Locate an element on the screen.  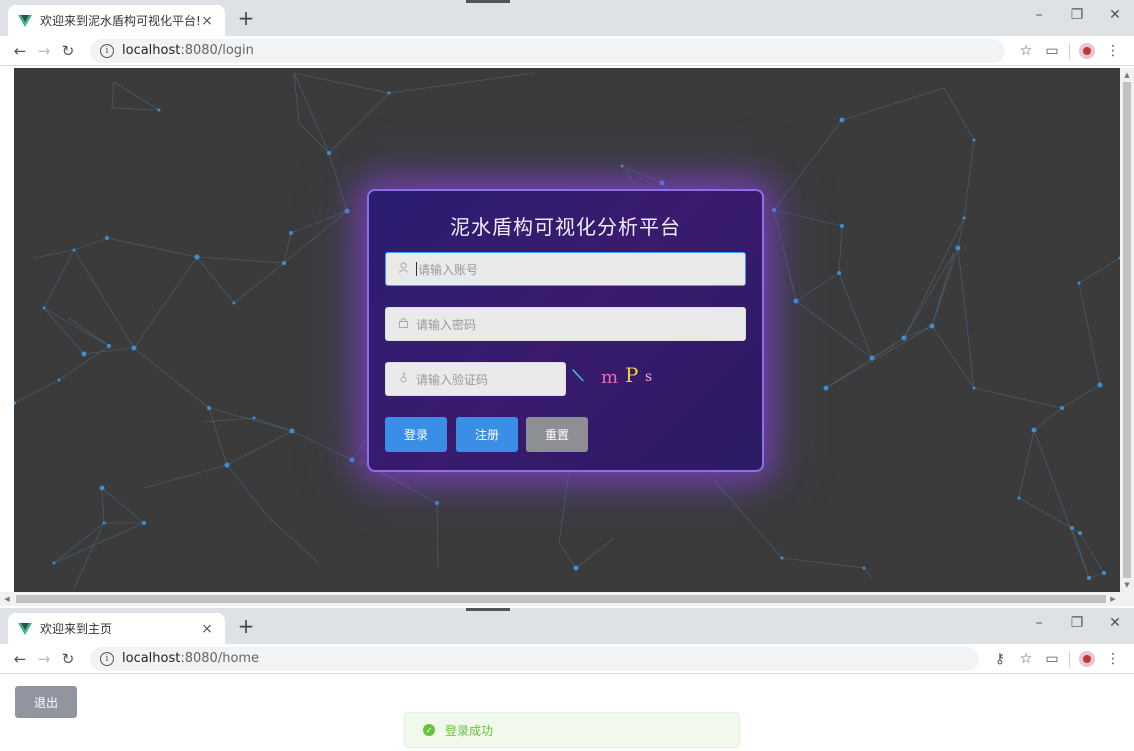
check-circle-icon: ✓ is located at coordinates (429, 730).